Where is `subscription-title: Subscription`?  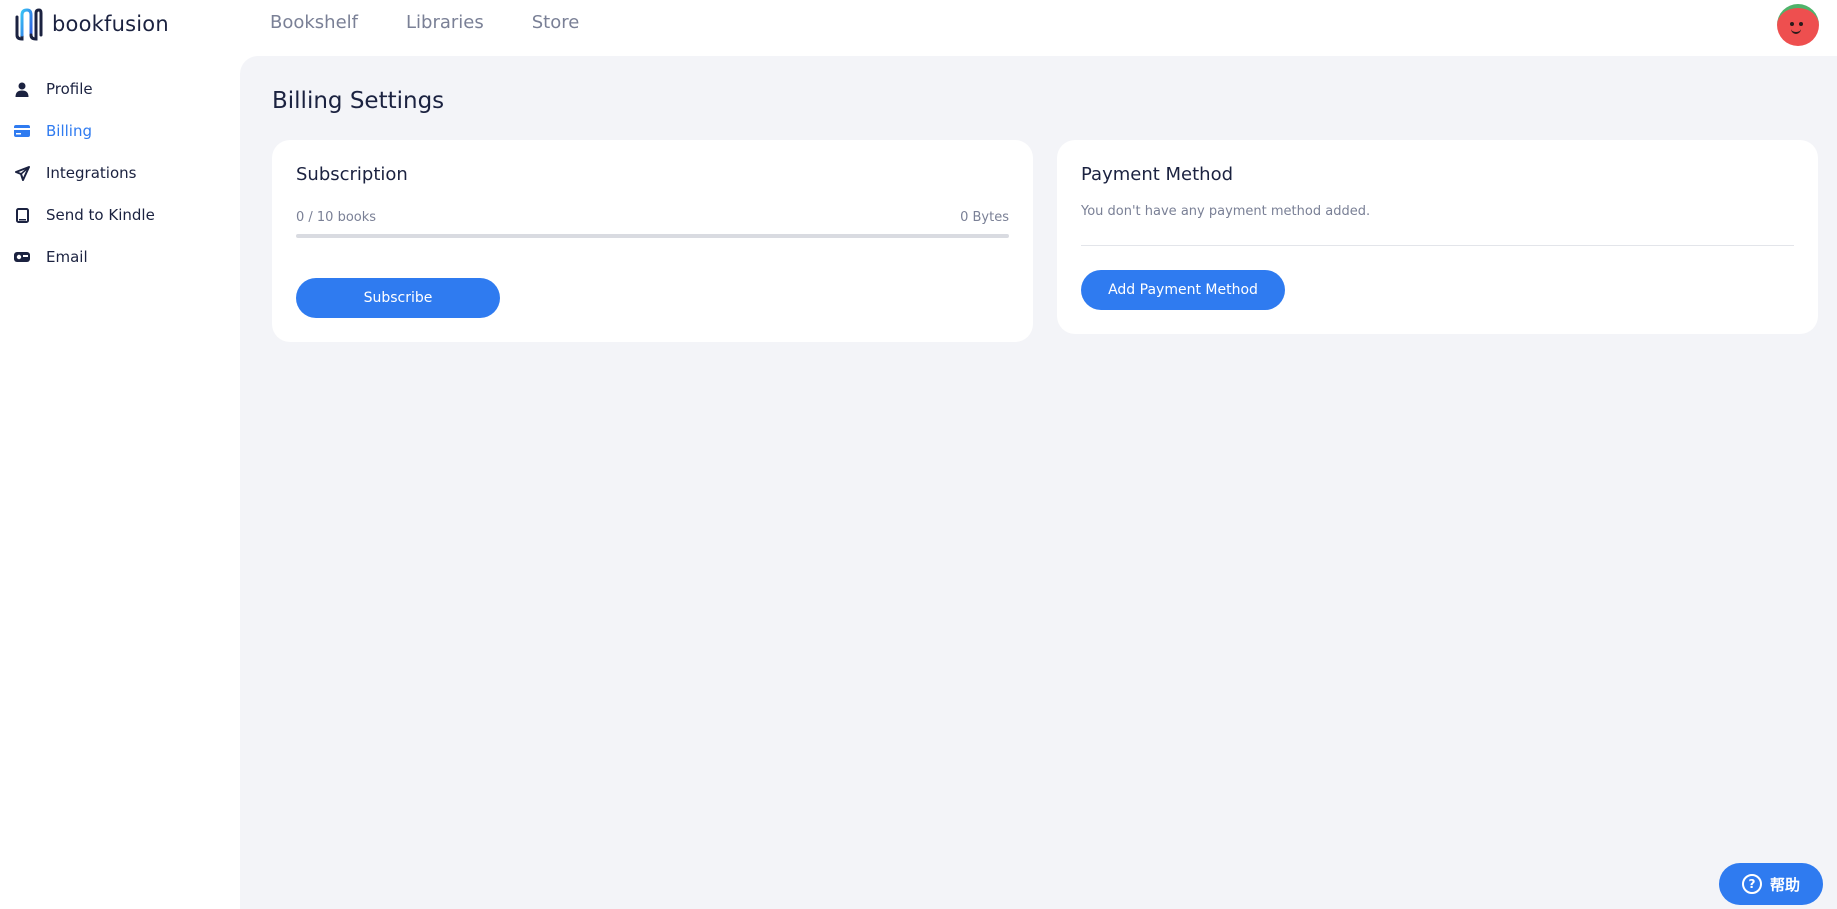
subscription-title: Subscription is located at coordinates (352, 174).